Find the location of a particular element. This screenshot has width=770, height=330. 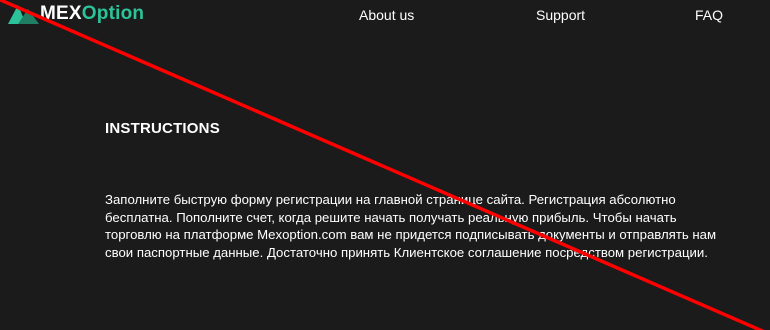

brand-name: MEXOption is located at coordinates (92, 14).